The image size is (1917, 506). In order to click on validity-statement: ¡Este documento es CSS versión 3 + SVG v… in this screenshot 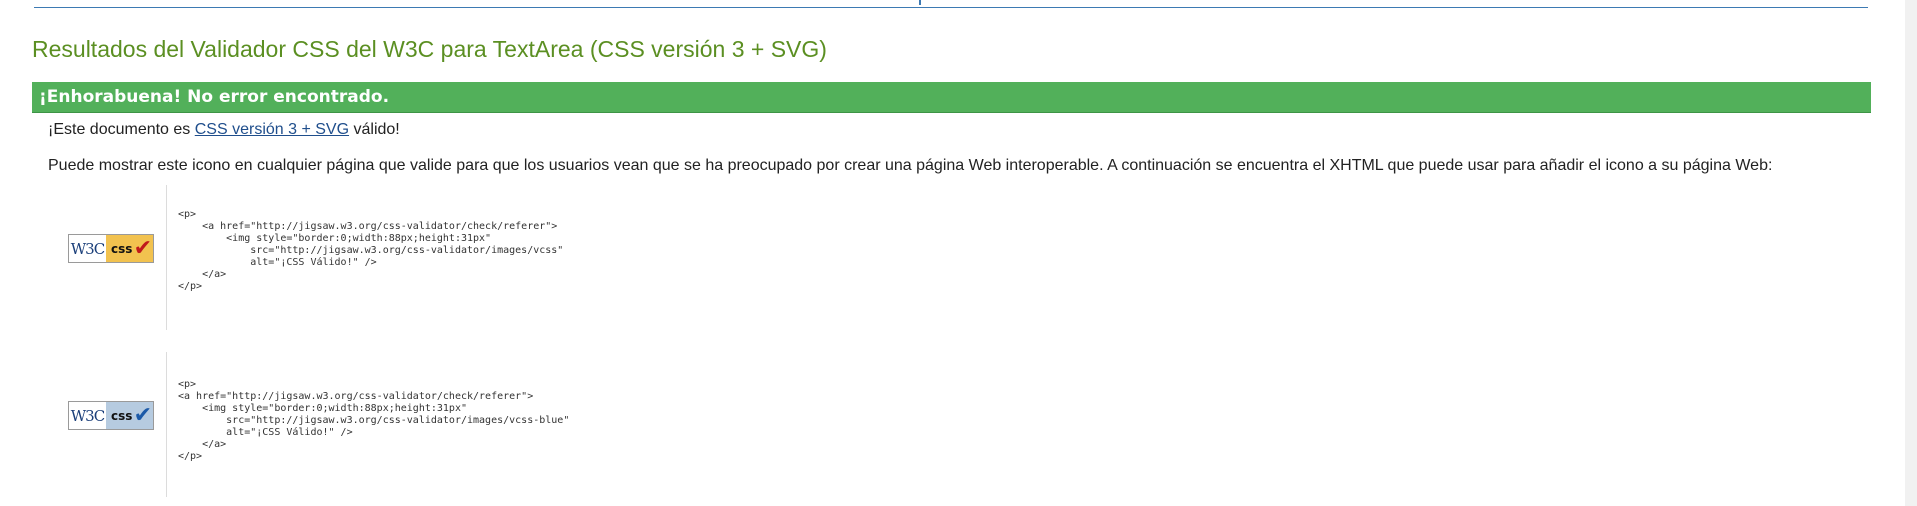, I will do `click(224, 130)`.